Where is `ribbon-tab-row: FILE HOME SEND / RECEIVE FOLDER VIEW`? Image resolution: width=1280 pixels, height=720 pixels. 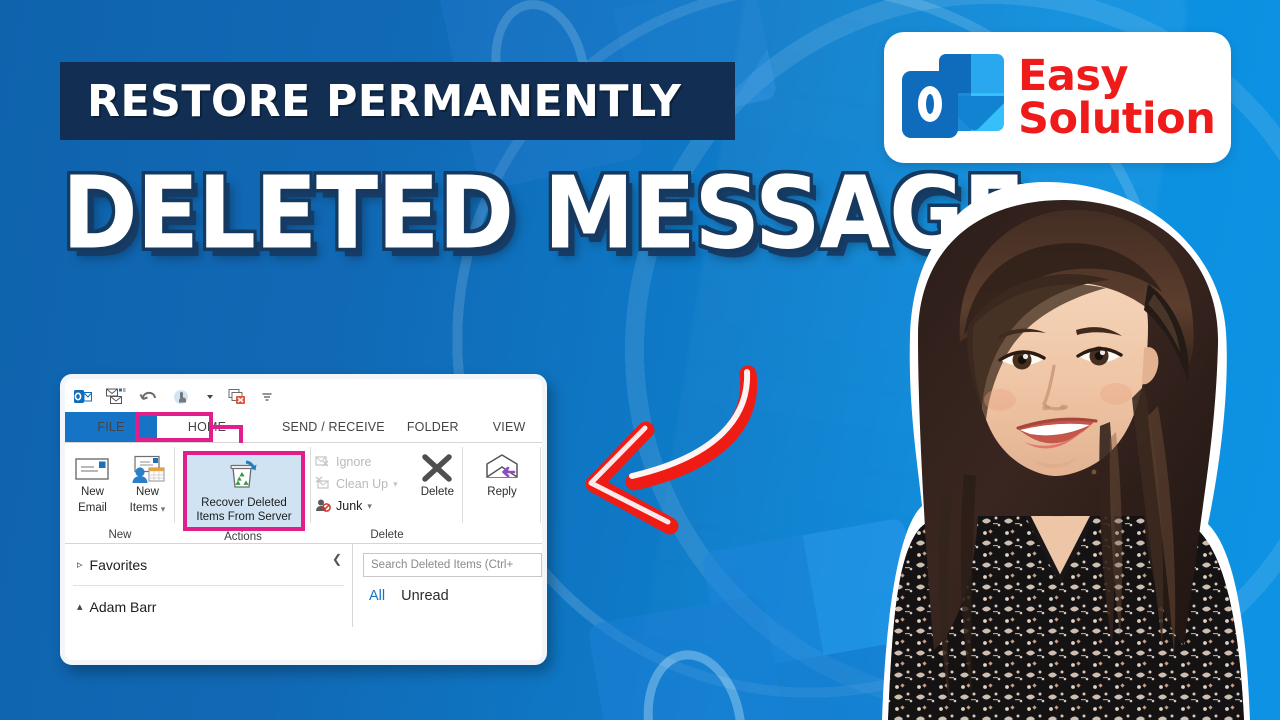
ribbon-tab-row: FILE HOME SEND / RECEIVE FOLDER VIEW is located at coordinates (303, 434).